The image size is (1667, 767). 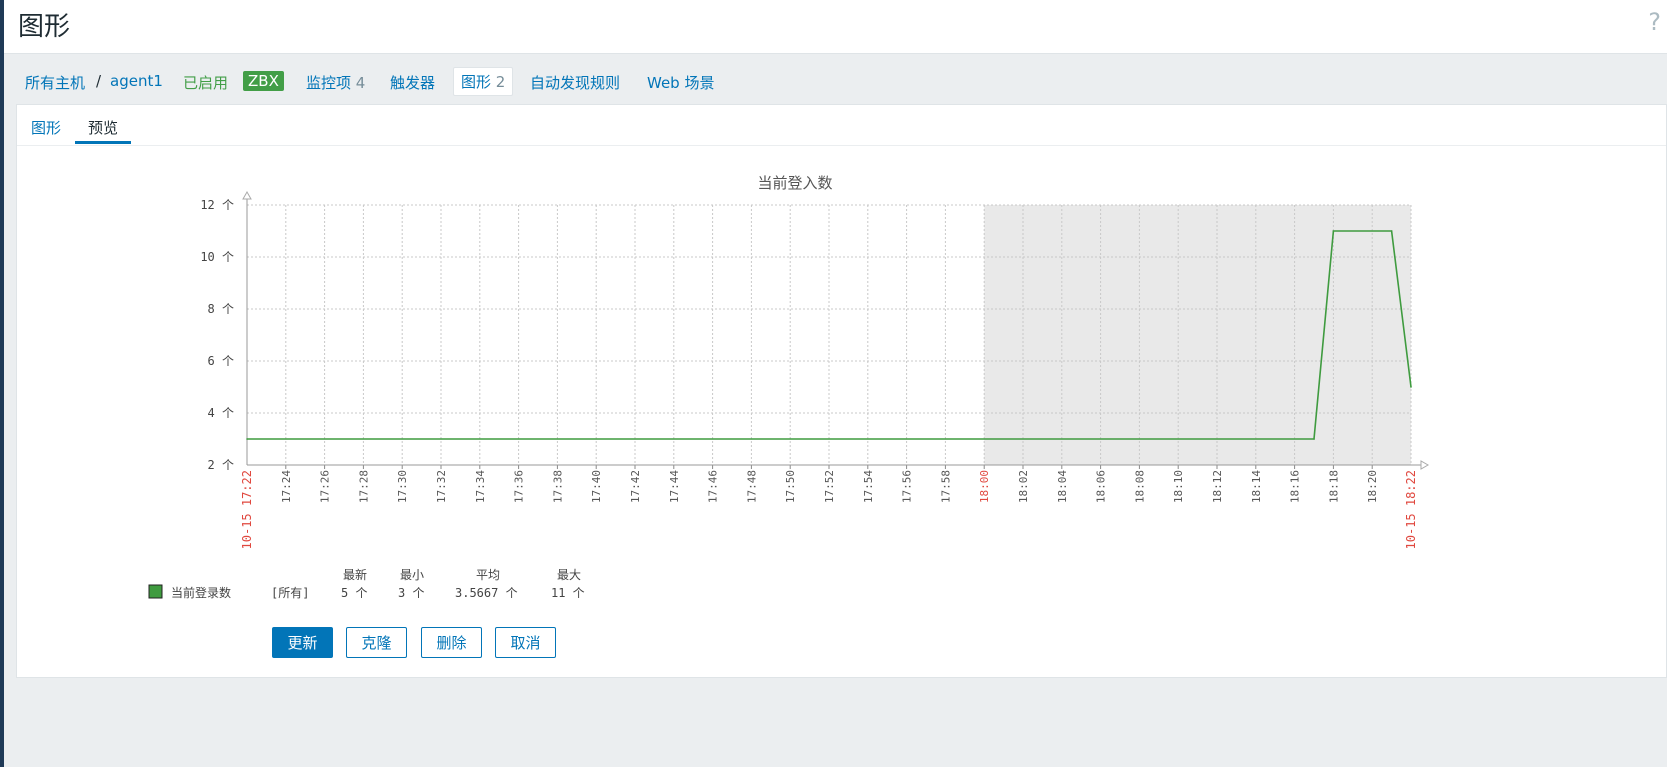 I want to click on cancel-button: 取消, so click(x=525, y=642).